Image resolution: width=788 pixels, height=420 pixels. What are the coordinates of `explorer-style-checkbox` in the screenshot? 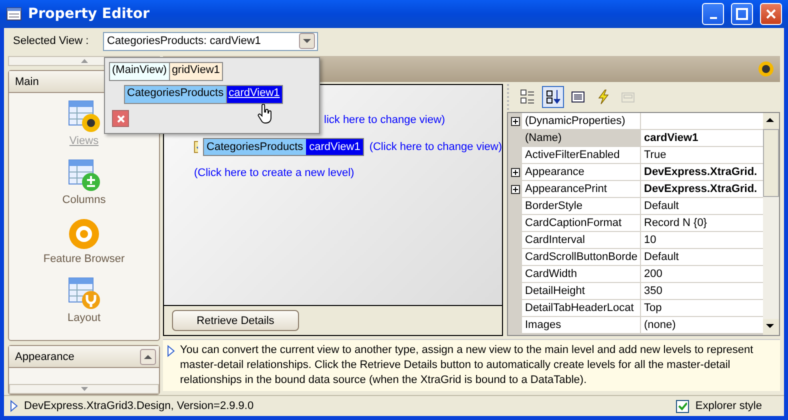 It's located at (683, 406).